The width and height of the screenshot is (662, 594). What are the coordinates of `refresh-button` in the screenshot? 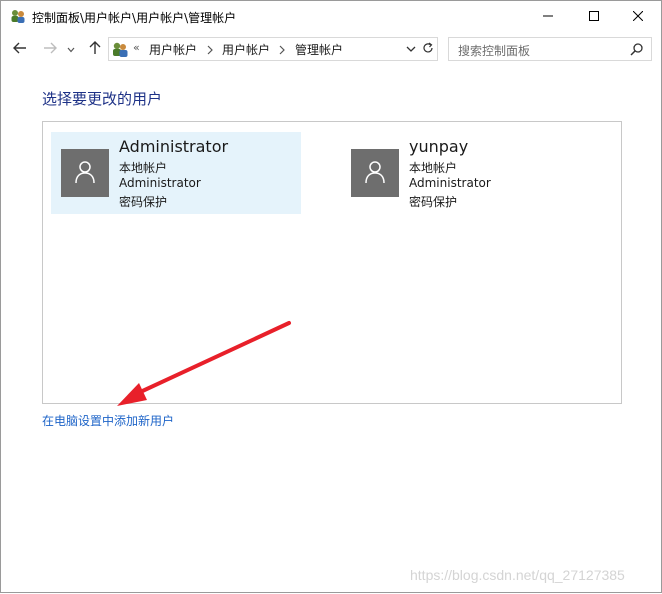 It's located at (428, 49).